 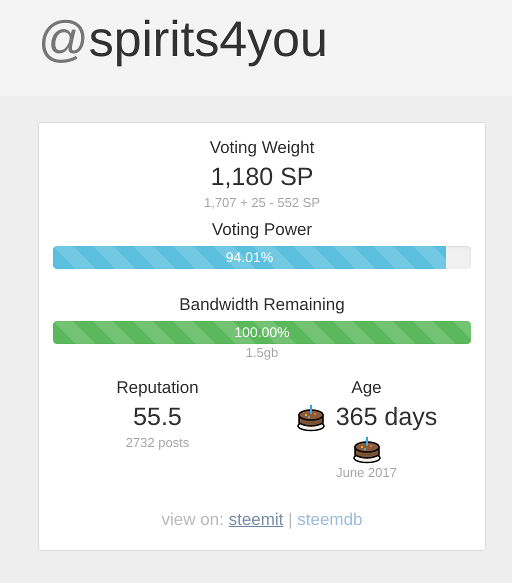 What do you see at coordinates (262, 203) in the screenshot?
I see `voting-weight-breakdown: 1,707 + 25 - 552 SP` at bounding box center [262, 203].